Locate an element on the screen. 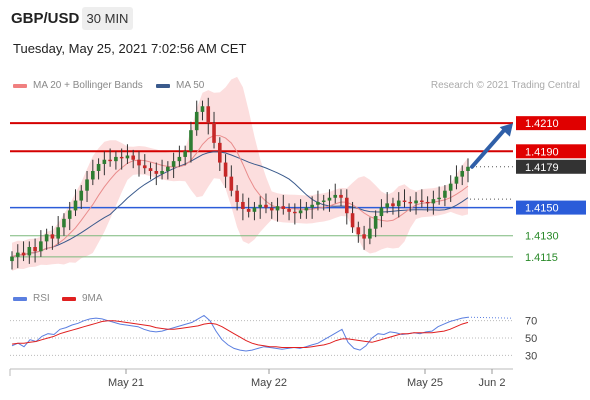  level-label-1.4179: 1.4179 is located at coordinates (542, 168).